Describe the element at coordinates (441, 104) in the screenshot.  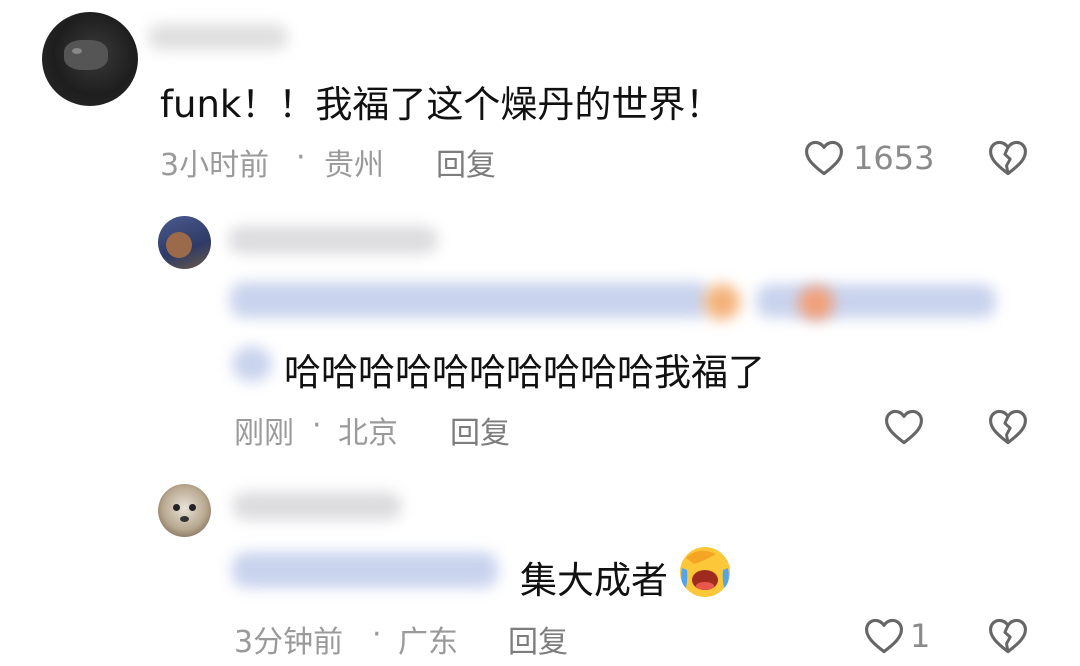
I see `comment-text: funk！！我福了这个燥丹的世界！` at that location.